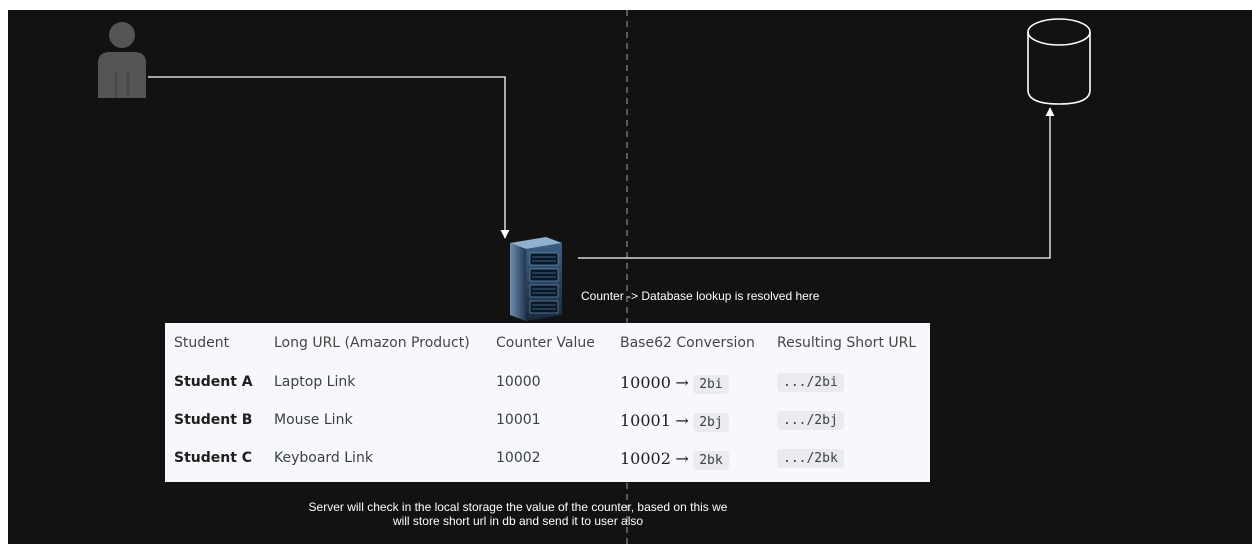 The width and height of the screenshot is (1252, 544). Describe the element at coordinates (518, 458) in the screenshot. I see `cell-counter: 10002` at that location.